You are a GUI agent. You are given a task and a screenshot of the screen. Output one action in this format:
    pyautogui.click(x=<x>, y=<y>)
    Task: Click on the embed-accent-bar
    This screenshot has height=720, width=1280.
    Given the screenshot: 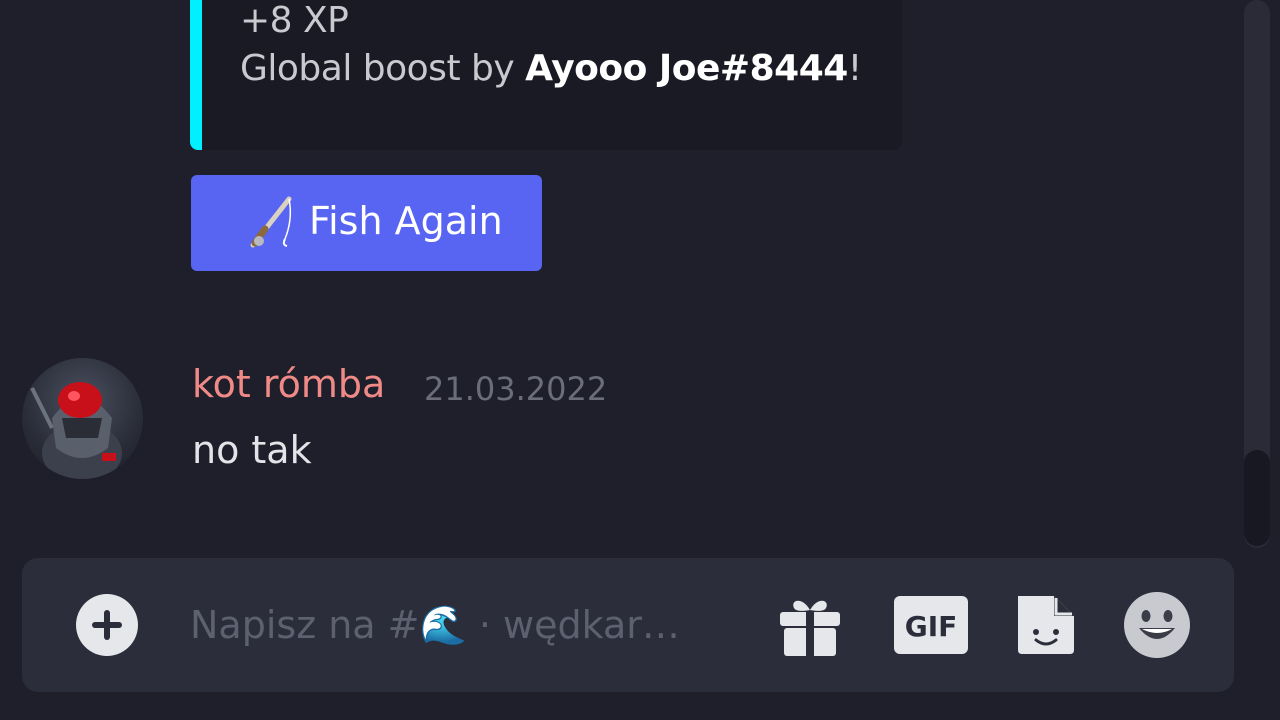 What is the action you would take?
    pyautogui.click(x=196, y=75)
    